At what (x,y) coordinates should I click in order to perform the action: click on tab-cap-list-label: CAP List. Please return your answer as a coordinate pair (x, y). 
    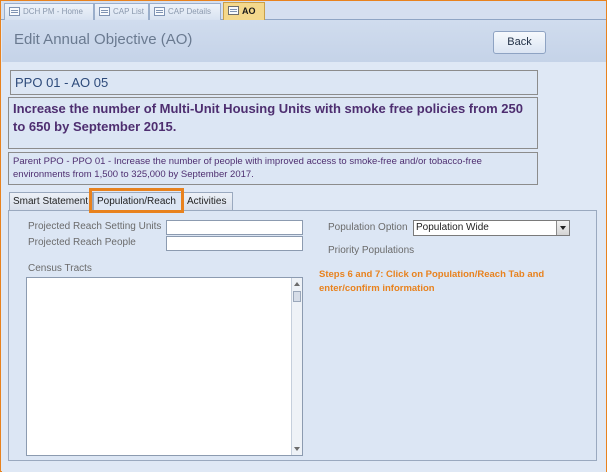
    Looking at the image, I should click on (128, 11).